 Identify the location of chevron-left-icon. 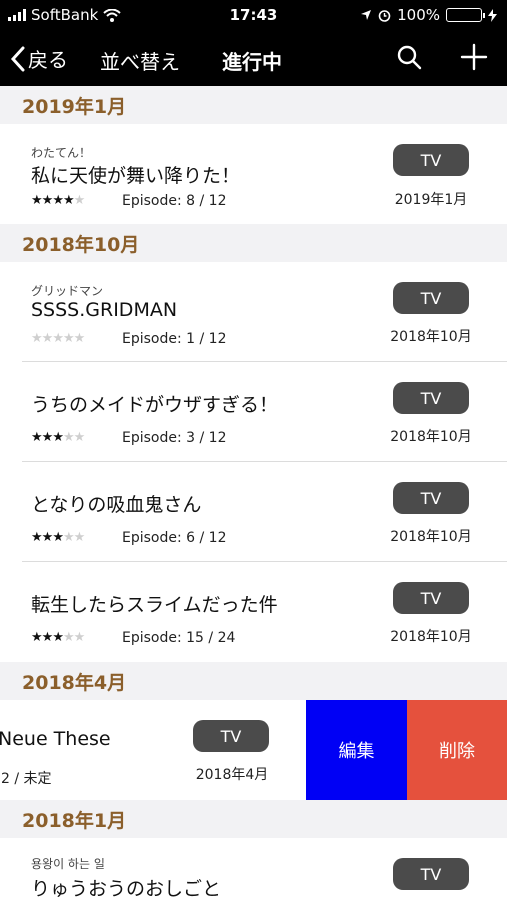
(17, 58).